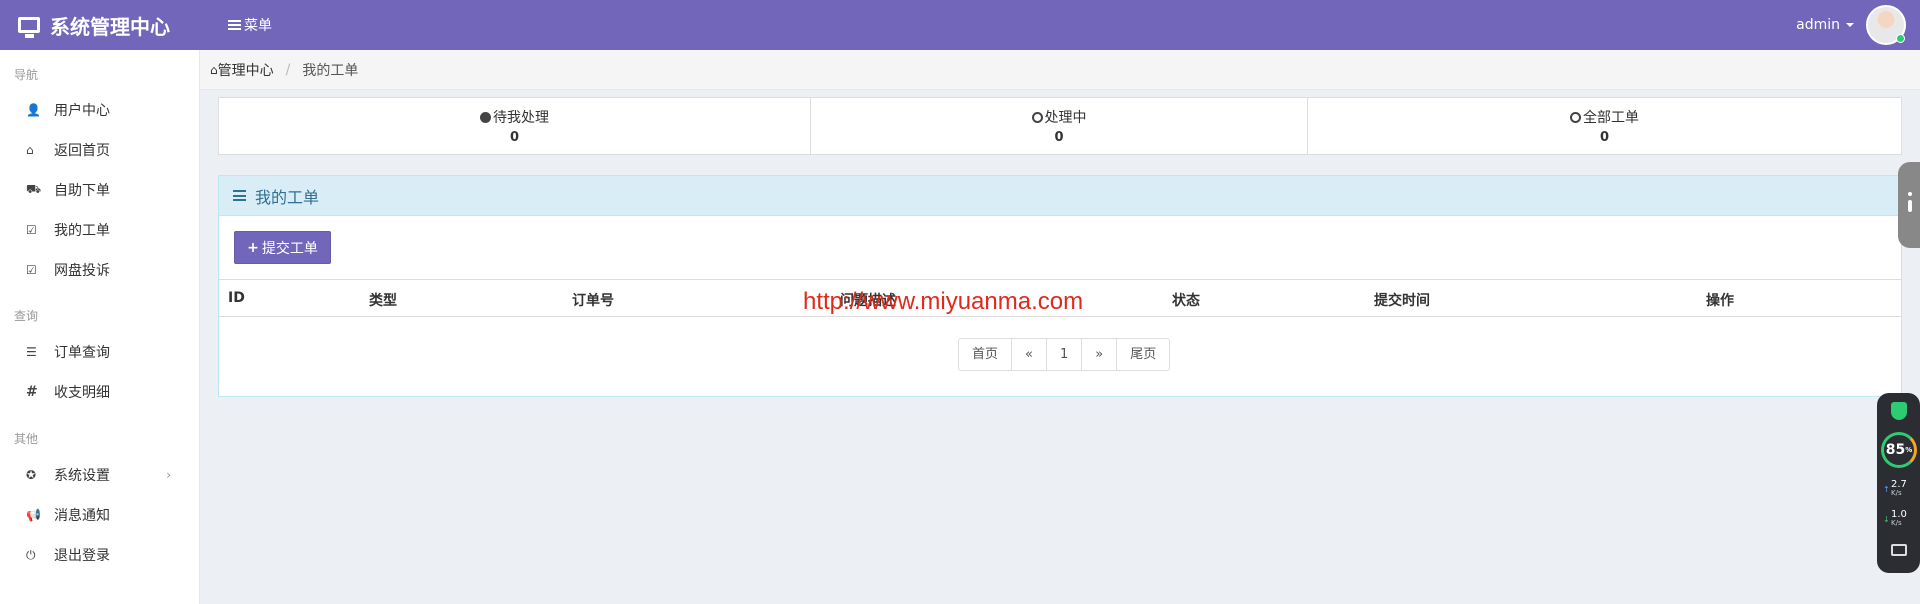 This screenshot has width=1920, height=604. I want to click on clock-icon, so click(1037, 117).